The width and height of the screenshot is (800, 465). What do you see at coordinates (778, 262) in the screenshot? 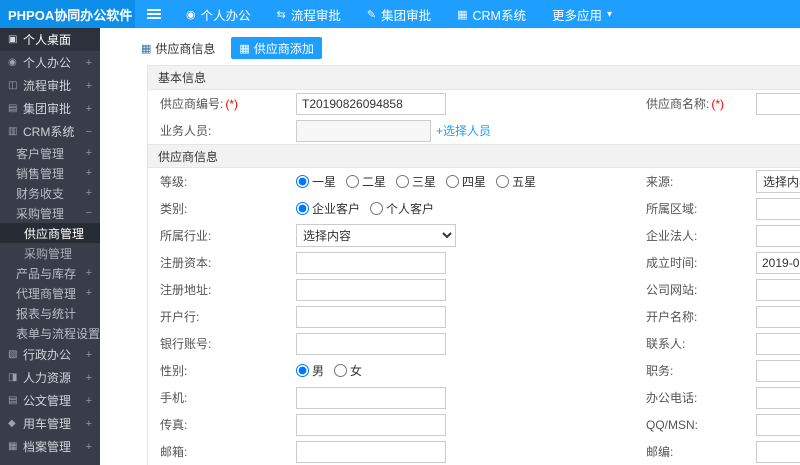
I see `established-date-input` at bounding box center [778, 262].